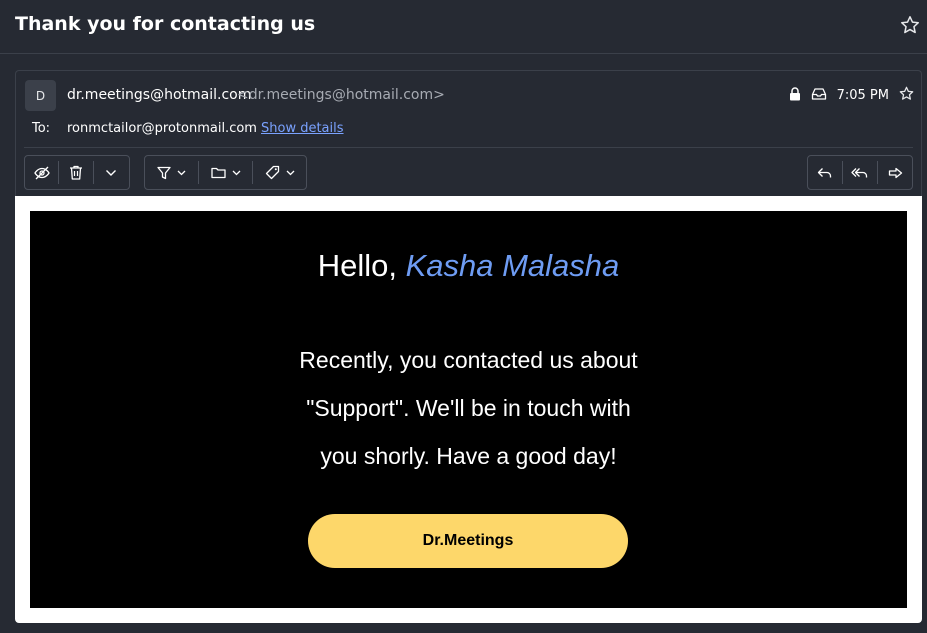 The image size is (927, 633). Describe the element at coordinates (468, 541) in the screenshot. I see `dr-meetings-button: Dr.Meetings` at that location.